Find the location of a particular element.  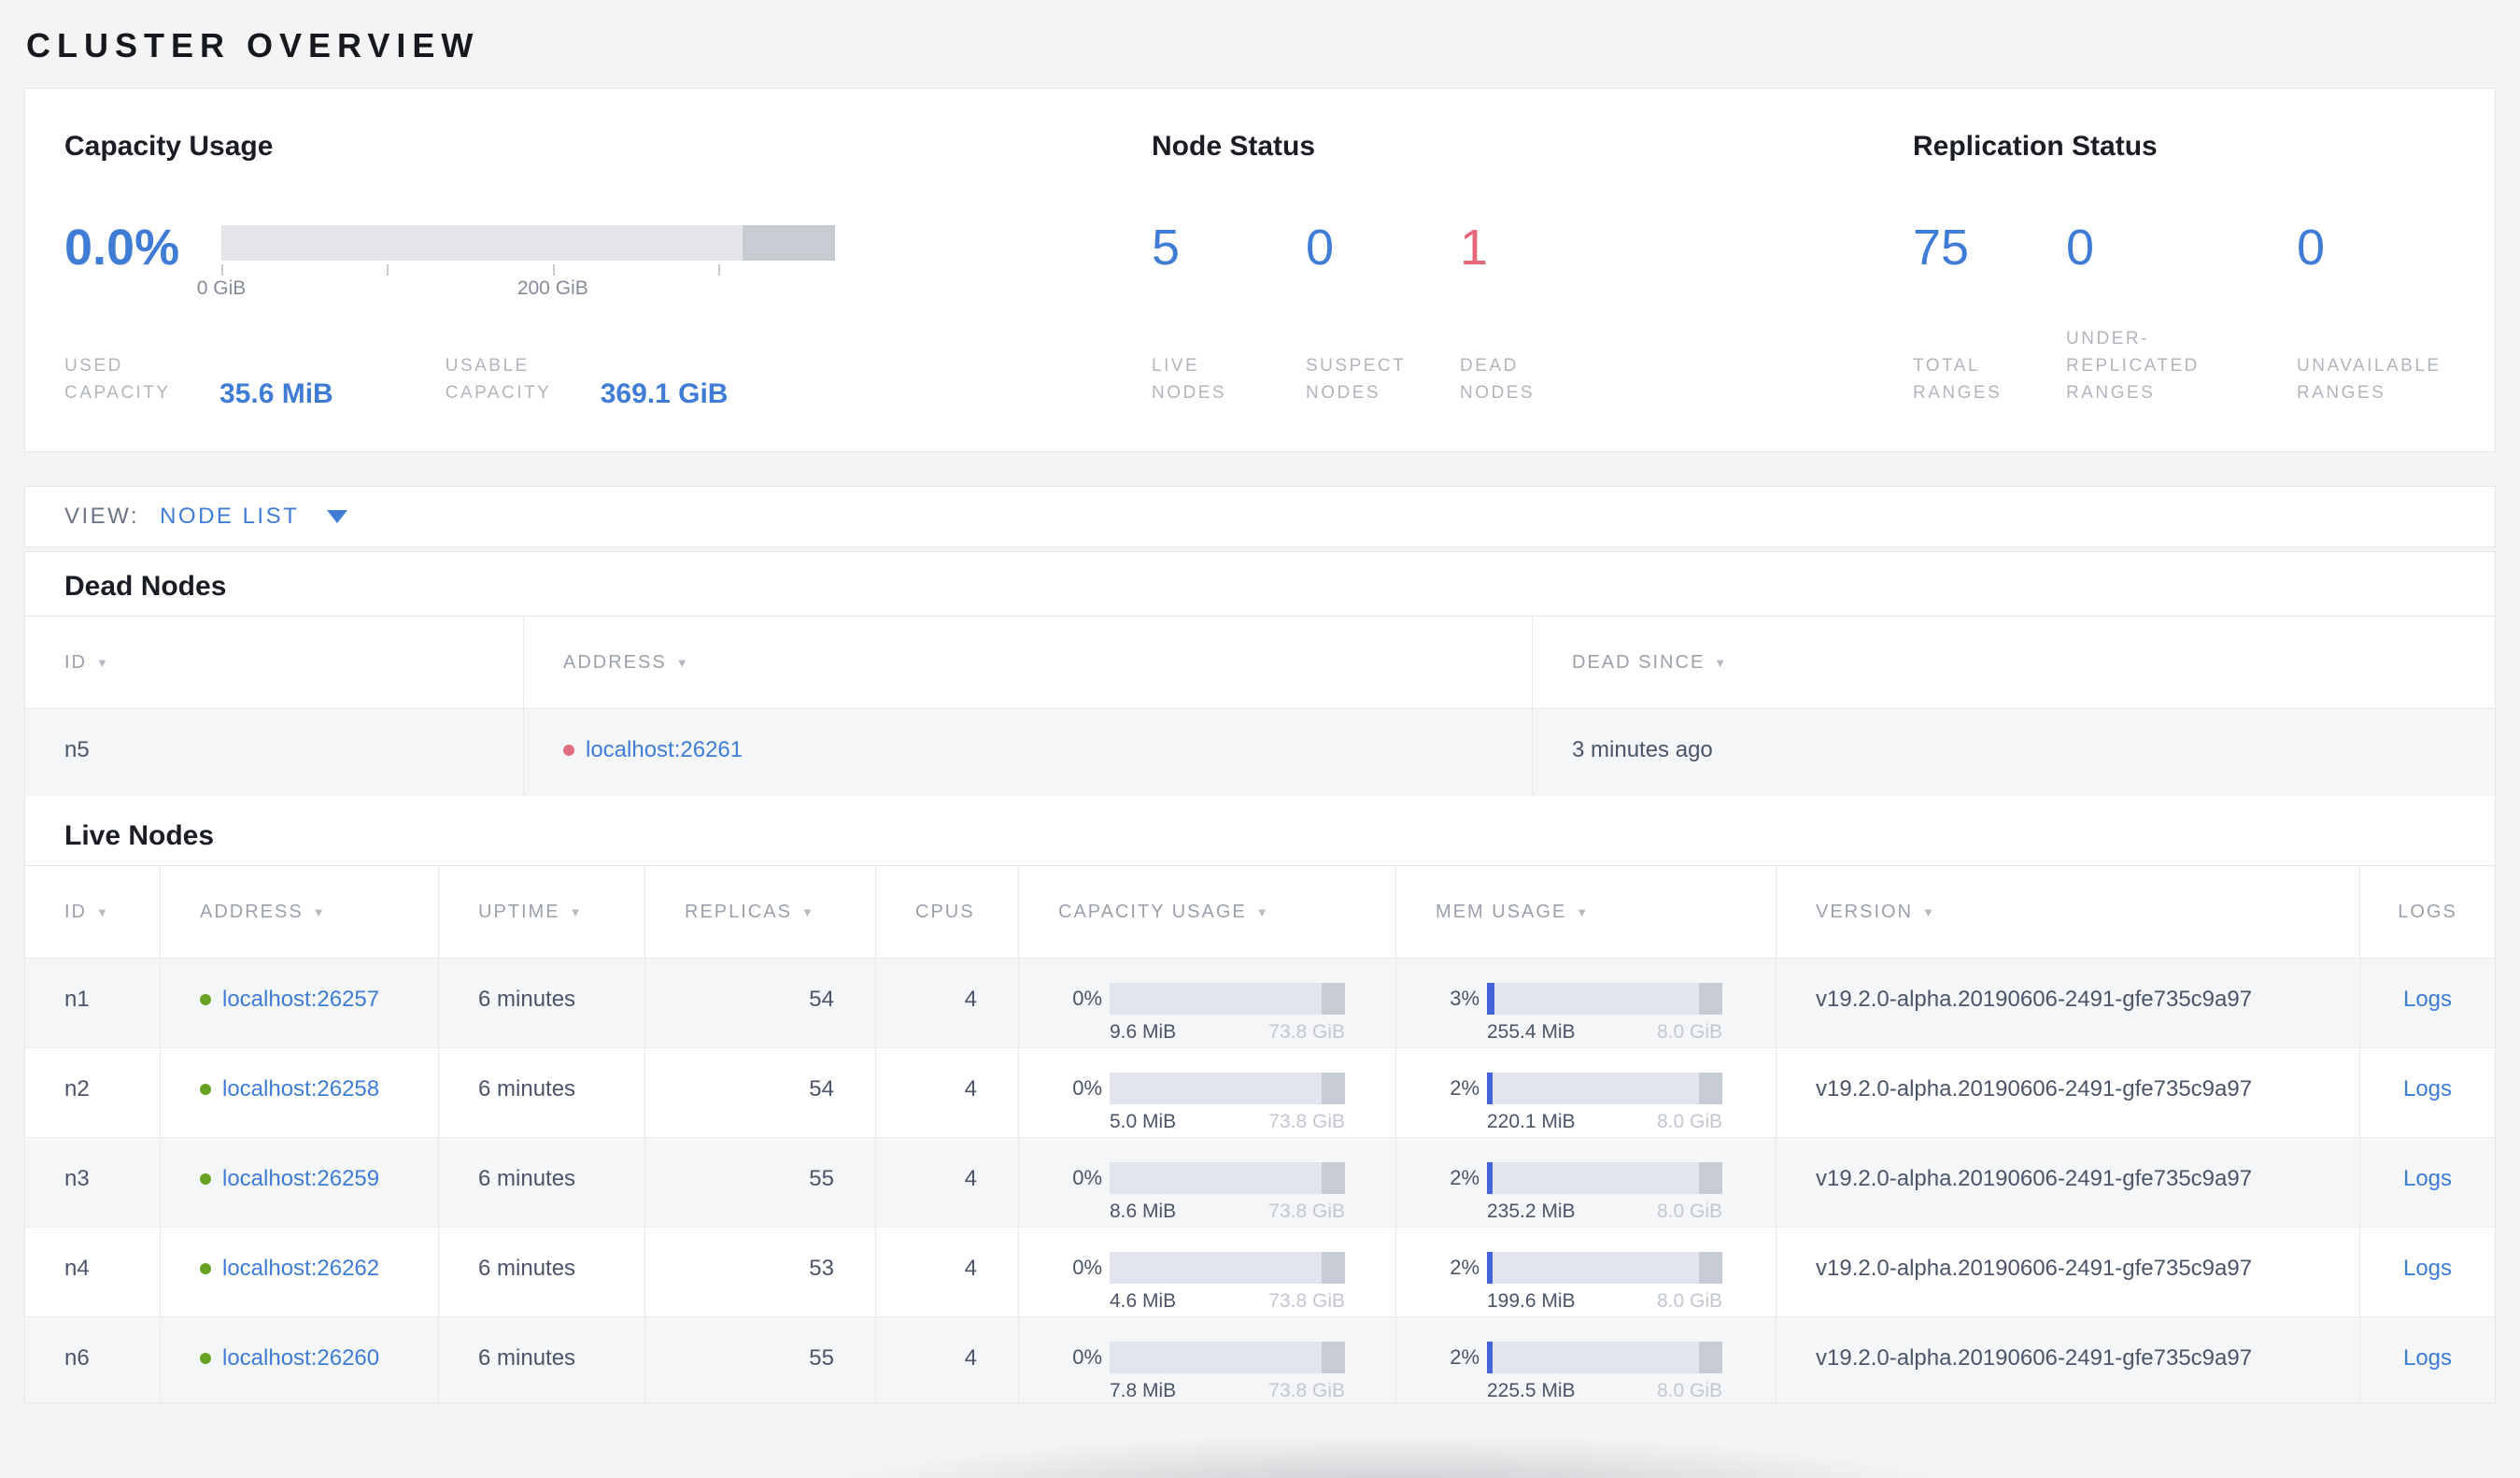

cell-mem-usage: 2% 199.6 MiB 8.0 GiB is located at coordinates (1585, 1272).